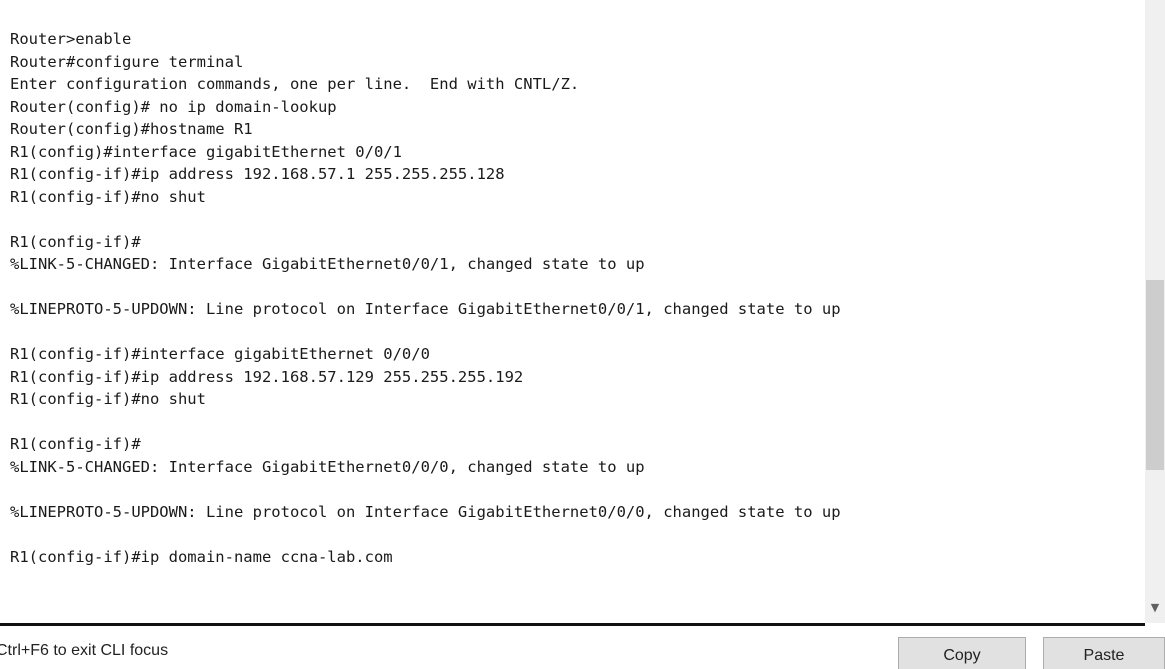 This screenshot has height=669, width=1165. What do you see at coordinates (572, 624) in the screenshot?
I see `cli-divider` at bounding box center [572, 624].